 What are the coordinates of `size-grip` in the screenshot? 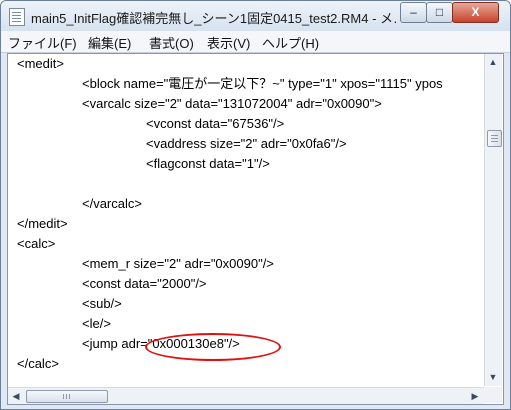 It's located at (493, 395).